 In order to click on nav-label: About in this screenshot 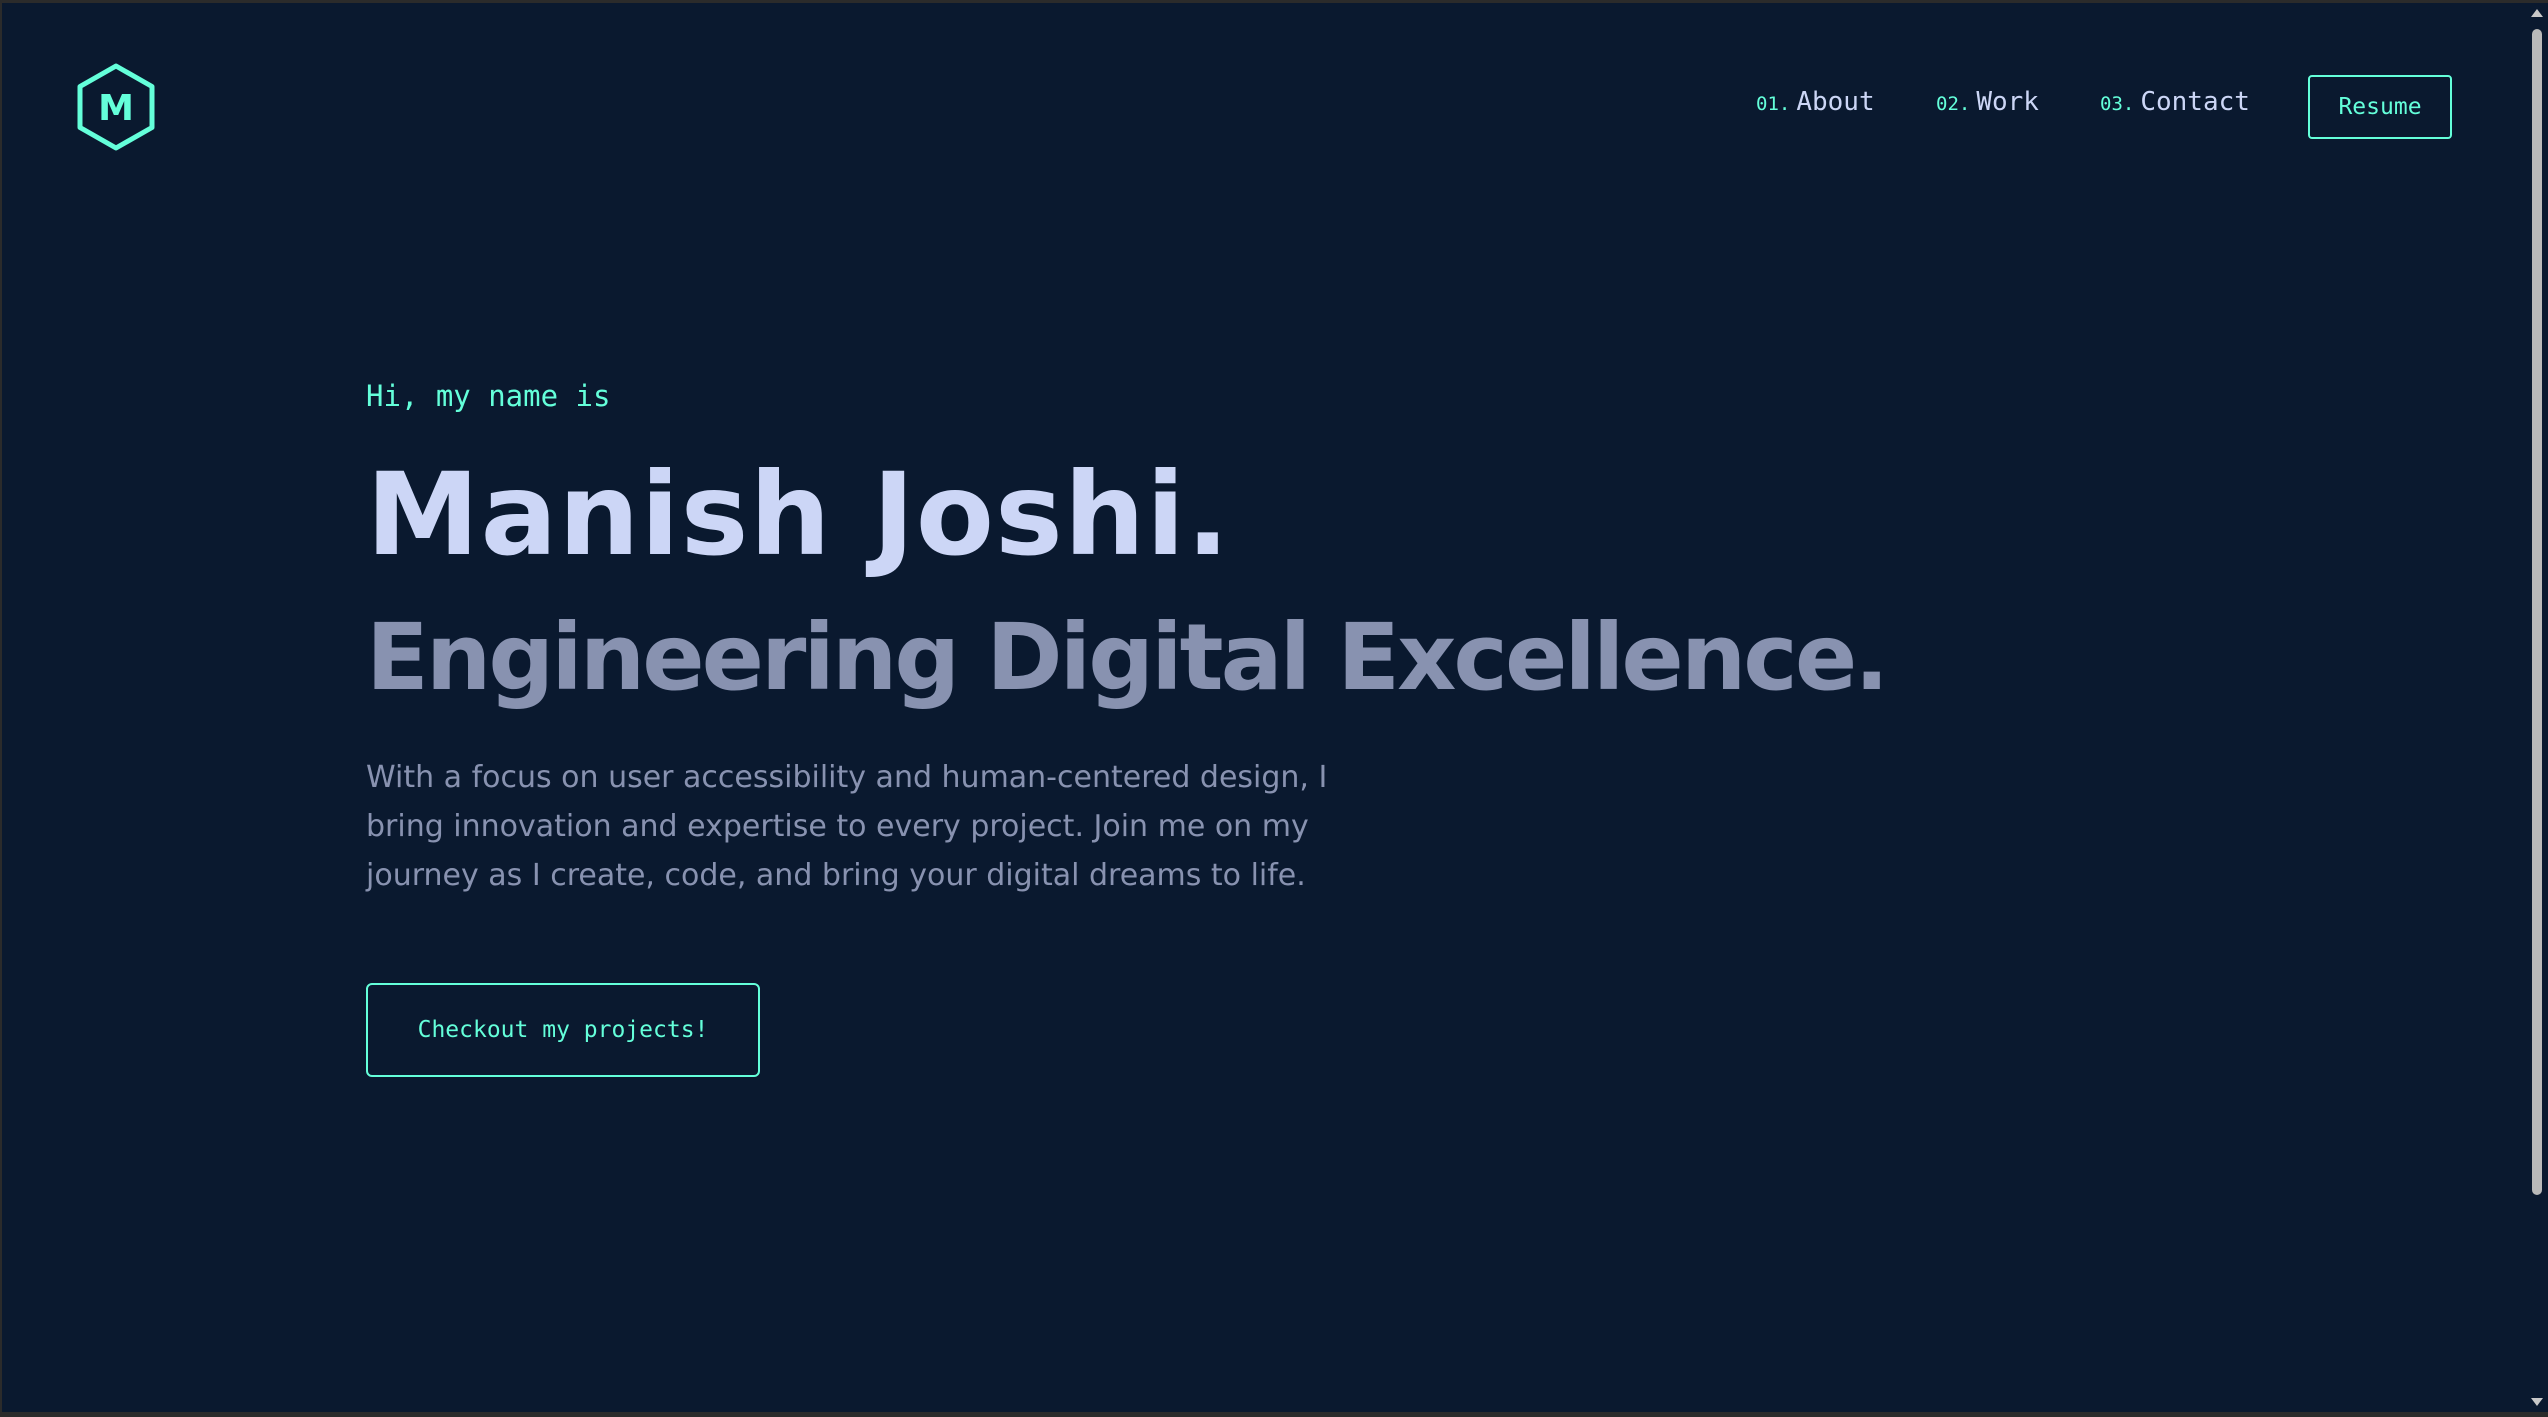, I will do `click(1835, 102)`.